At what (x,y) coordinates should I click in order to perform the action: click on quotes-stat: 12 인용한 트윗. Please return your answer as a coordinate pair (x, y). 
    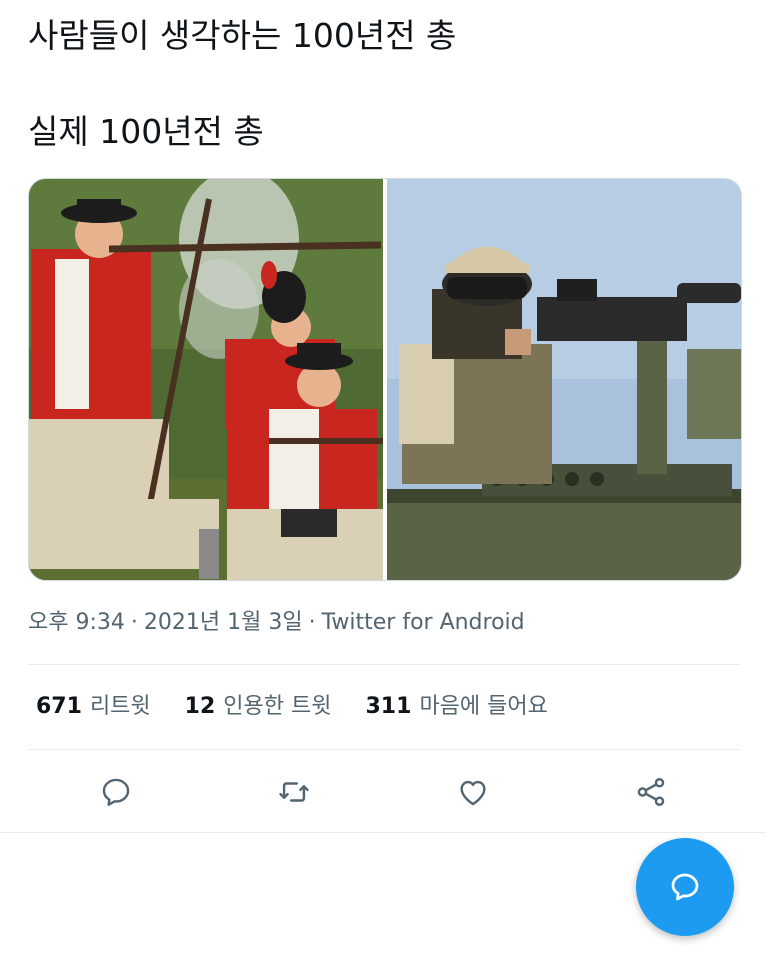
    Looking at the image, I should click on (258, 704).